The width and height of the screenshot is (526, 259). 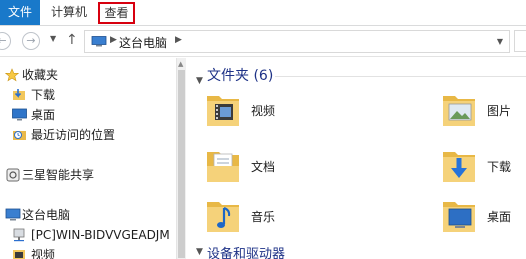 What do you see at coordinates (459, 217) in the screenshot?
I see `desktop-folder-icon` at bounding box center [459, 217].